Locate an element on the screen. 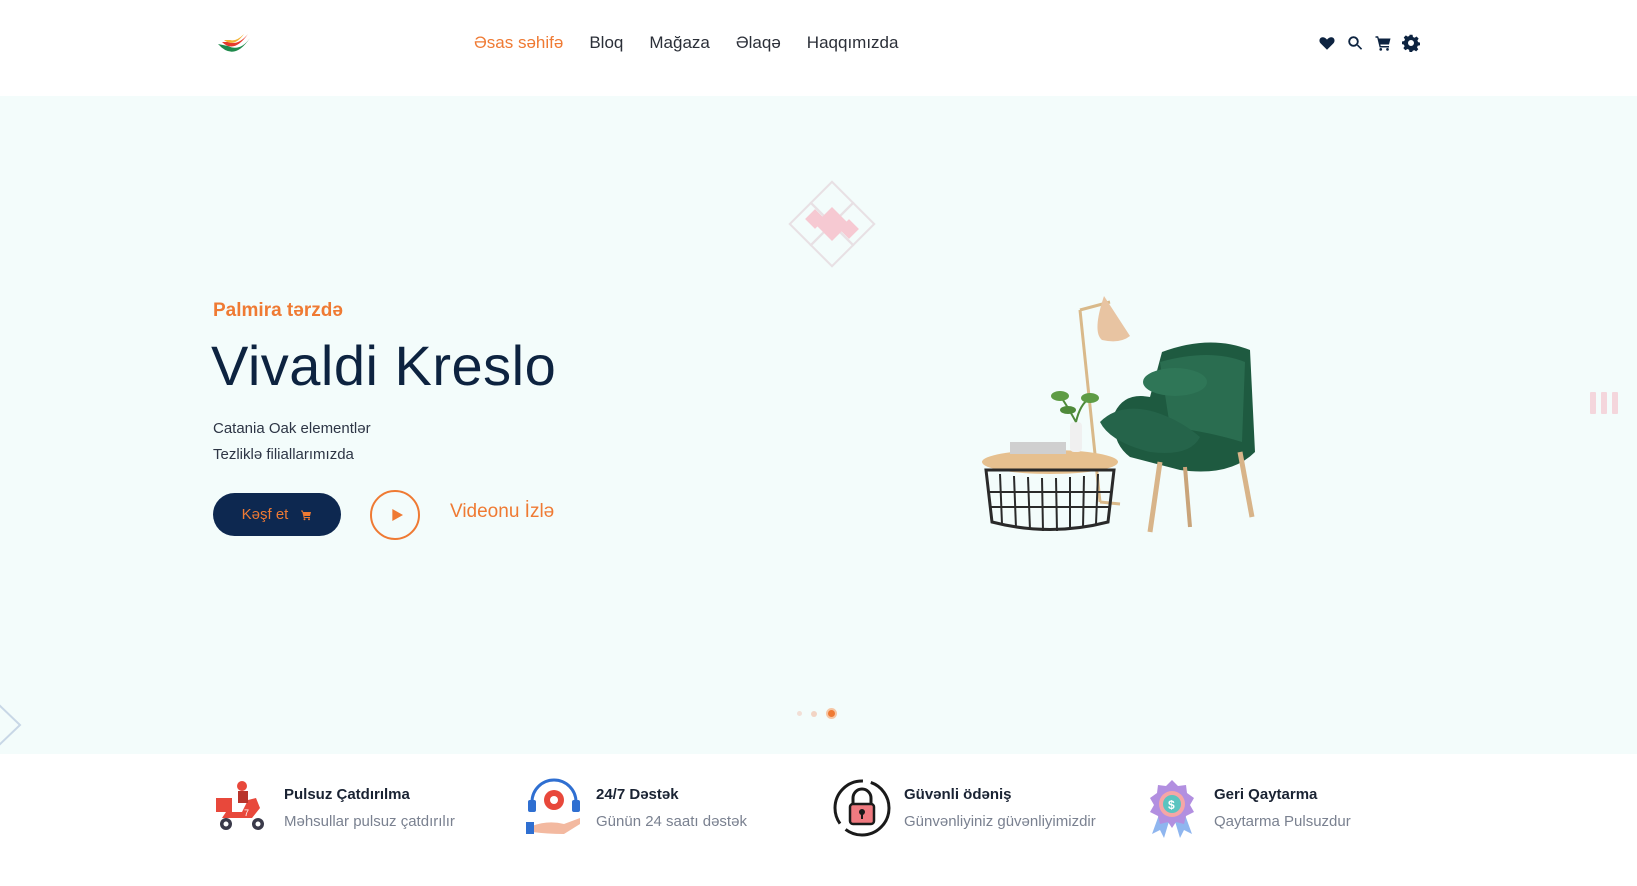 This screenshot has height=886, width=1637. hero-subtitle: Palmira tərzdə is located at coordinates (278, 310).